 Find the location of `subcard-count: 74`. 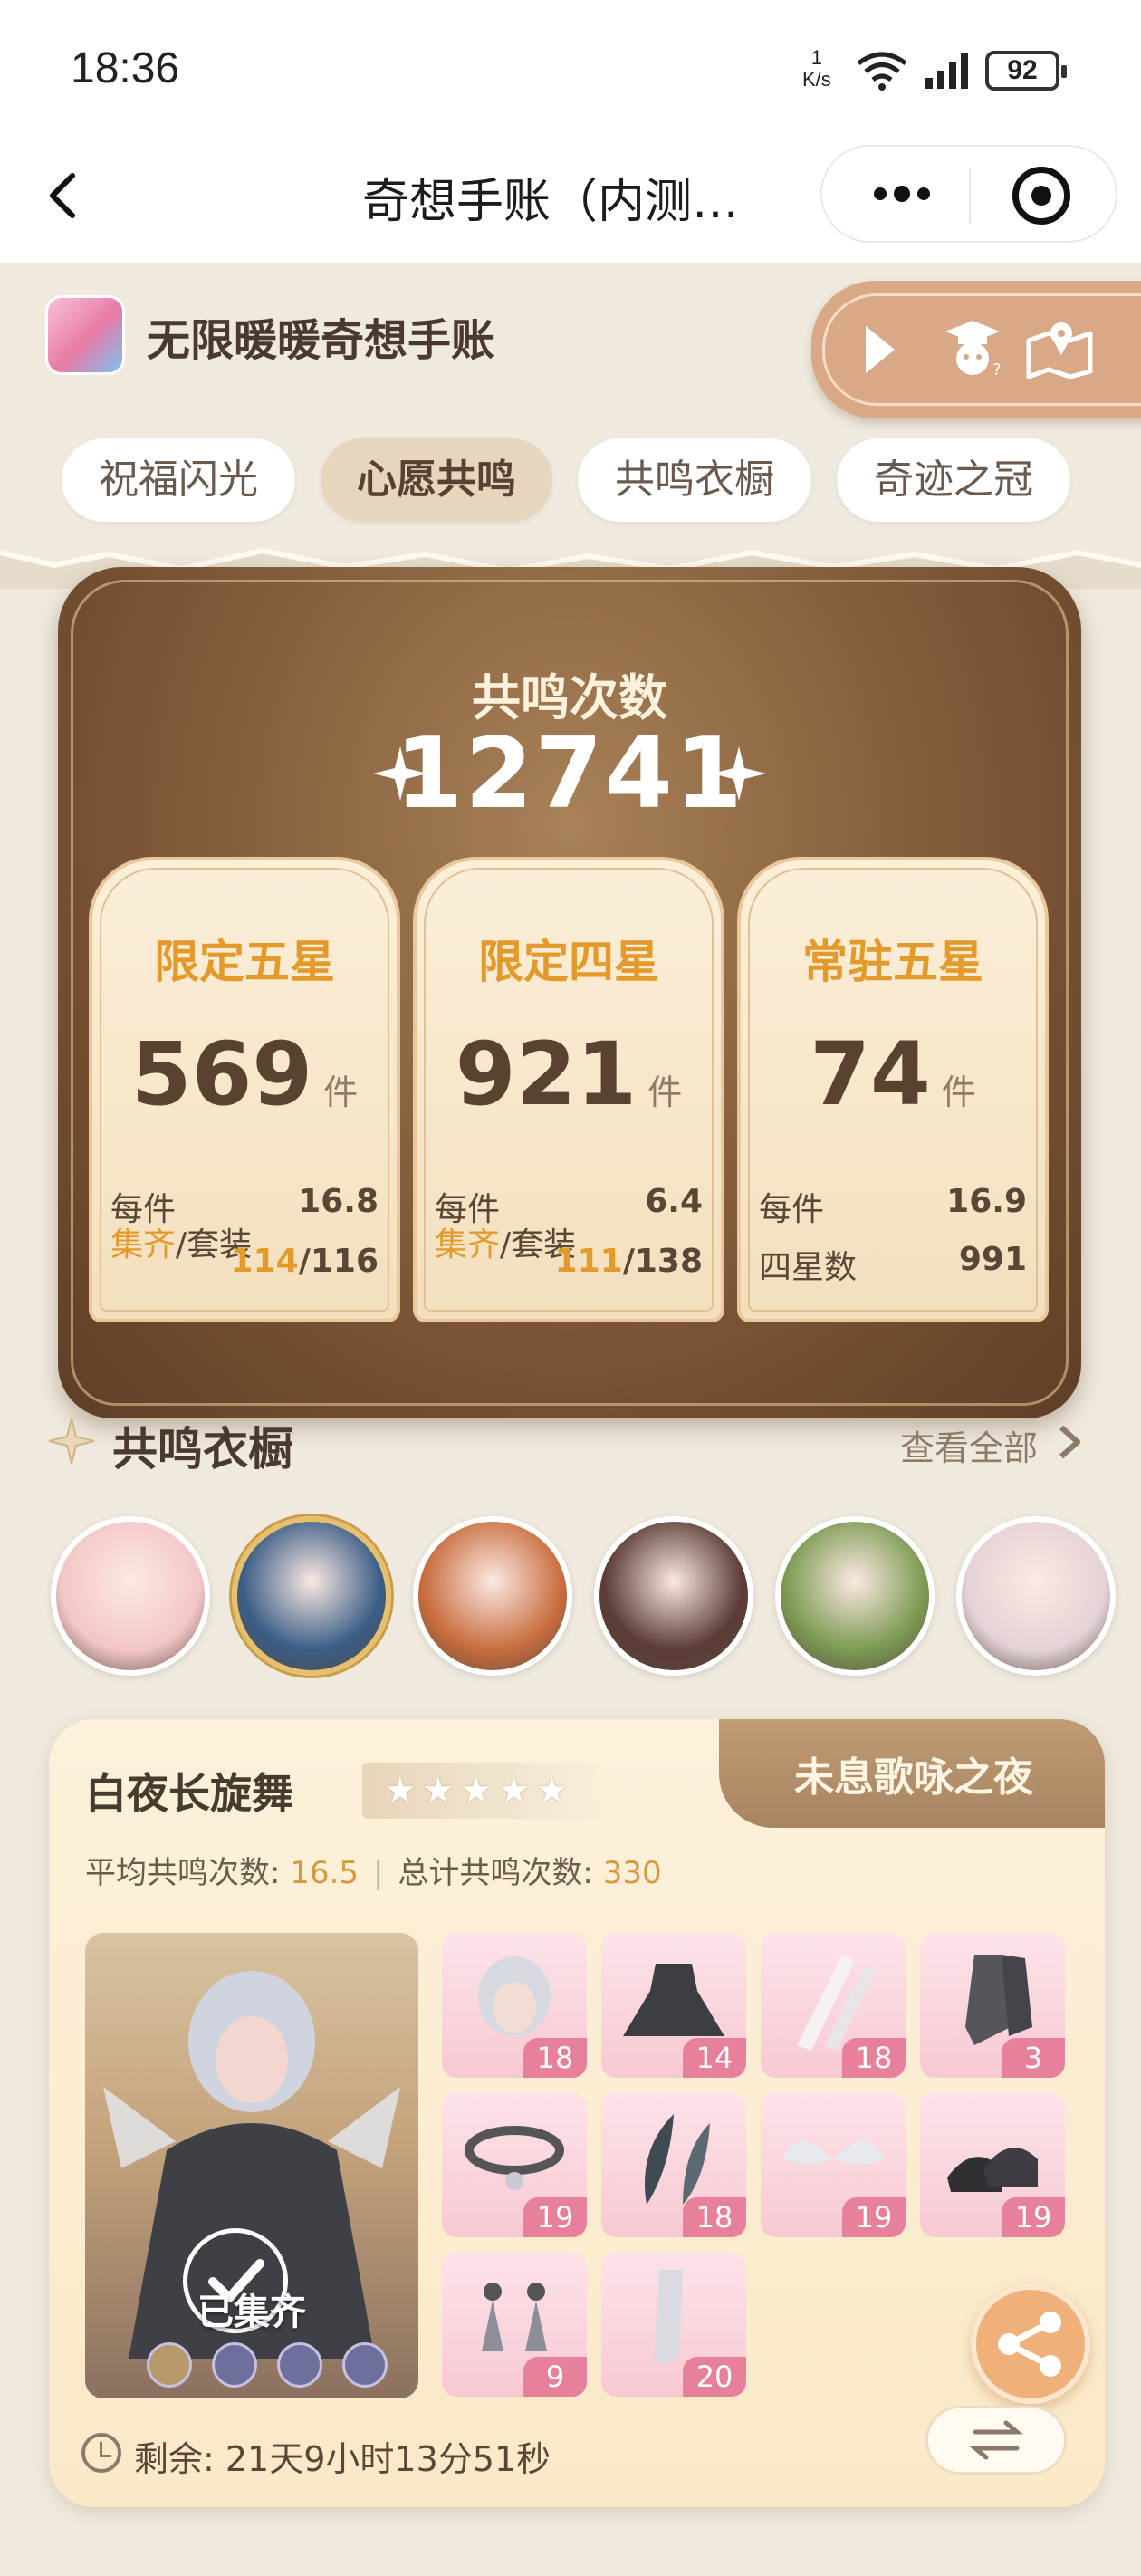

subcard-count: 74 is located at coordinates (870, 1074).